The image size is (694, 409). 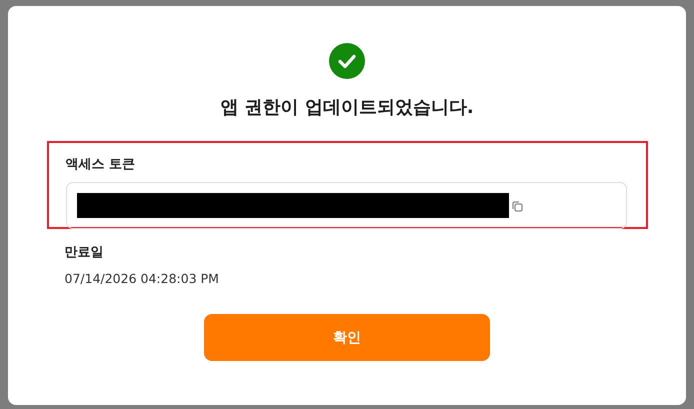 What do you see at coordinates (101, 164) in the screenshot?
I see `field-label: 액세스 토큰` at bounding box center [101, 164].